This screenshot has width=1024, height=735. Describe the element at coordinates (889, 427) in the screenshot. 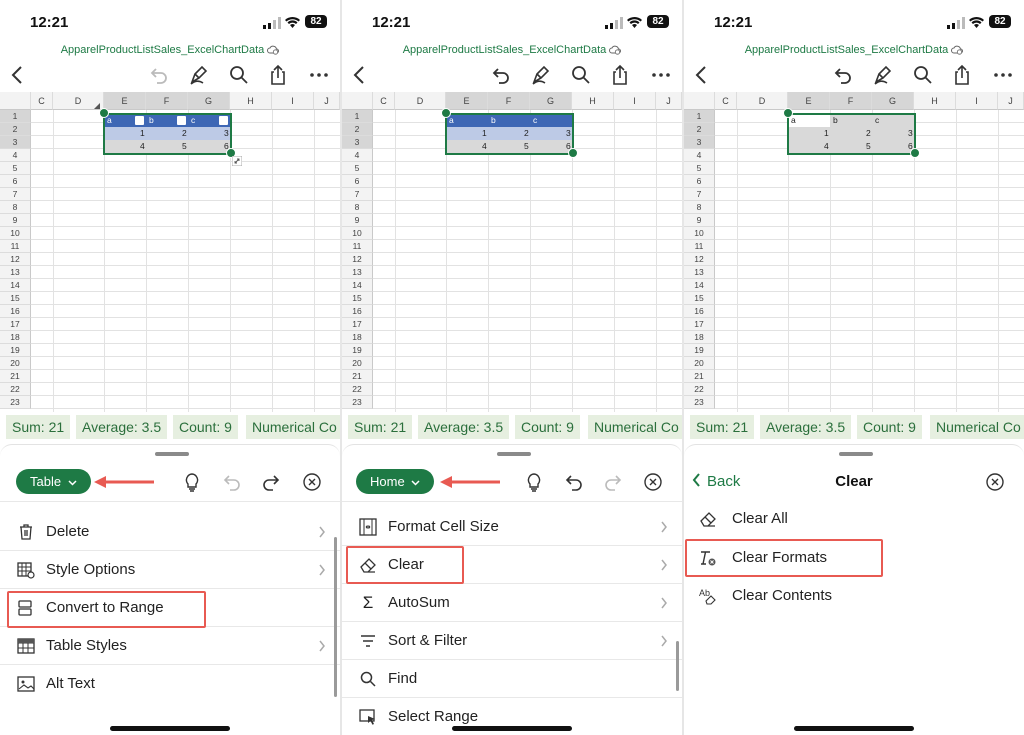

I see `count-chip: Count: 9` at that location.